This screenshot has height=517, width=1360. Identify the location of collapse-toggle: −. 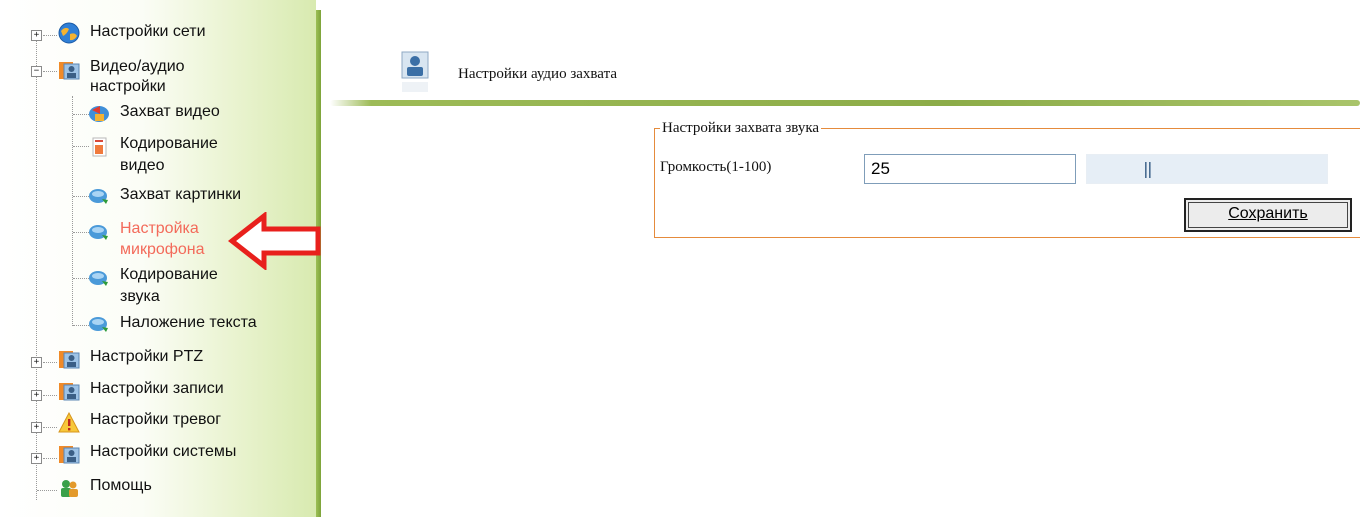
(36, 71).